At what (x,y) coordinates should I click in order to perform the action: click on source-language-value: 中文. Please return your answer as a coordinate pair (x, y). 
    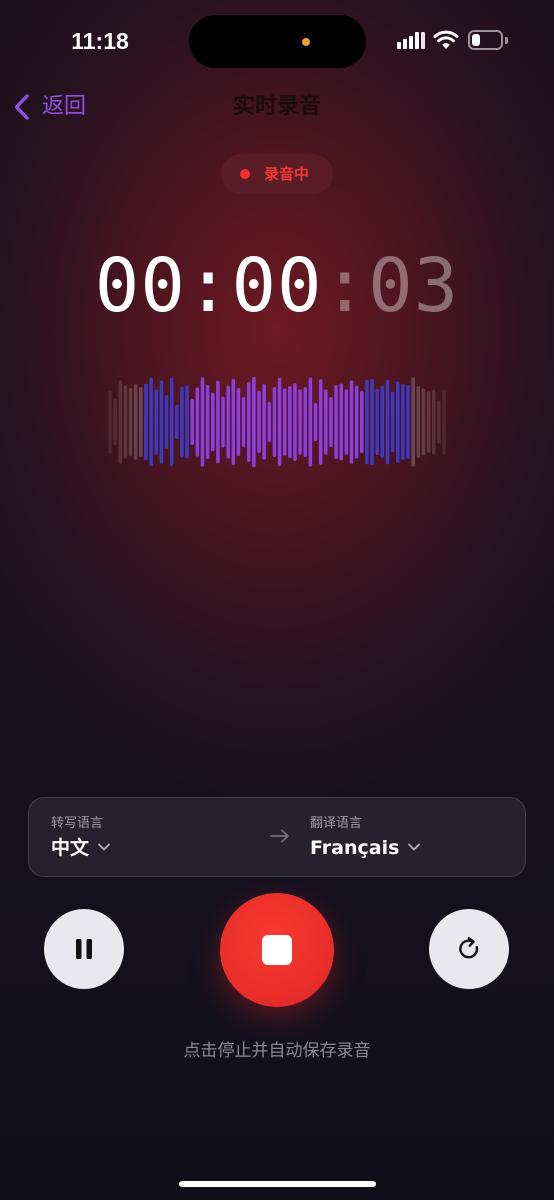
    Looking at the image, I should click on (70, 848).